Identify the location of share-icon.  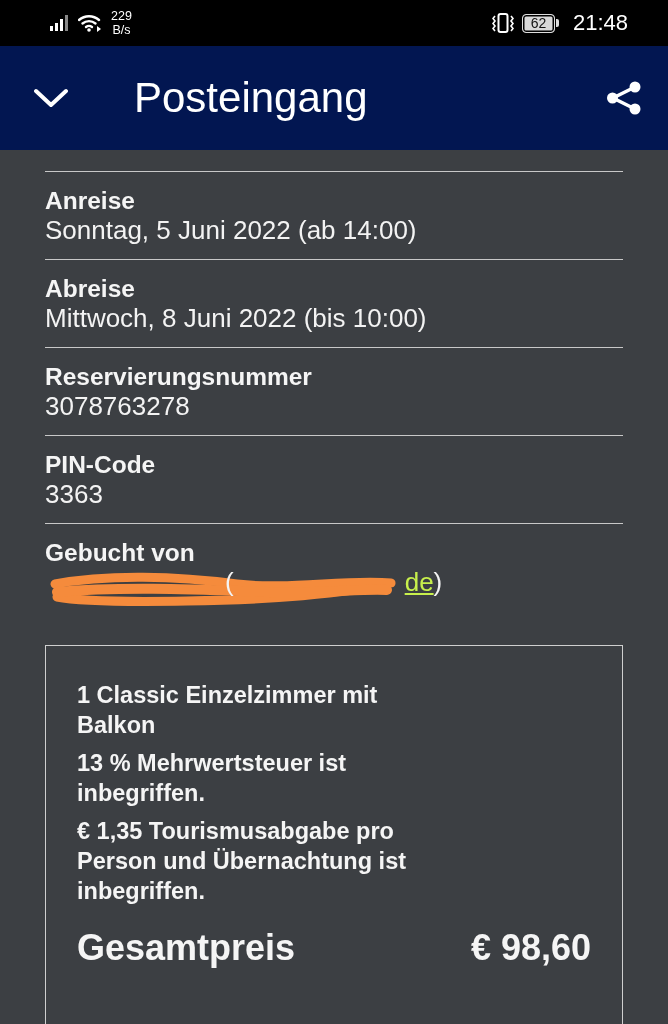
(624, 98).